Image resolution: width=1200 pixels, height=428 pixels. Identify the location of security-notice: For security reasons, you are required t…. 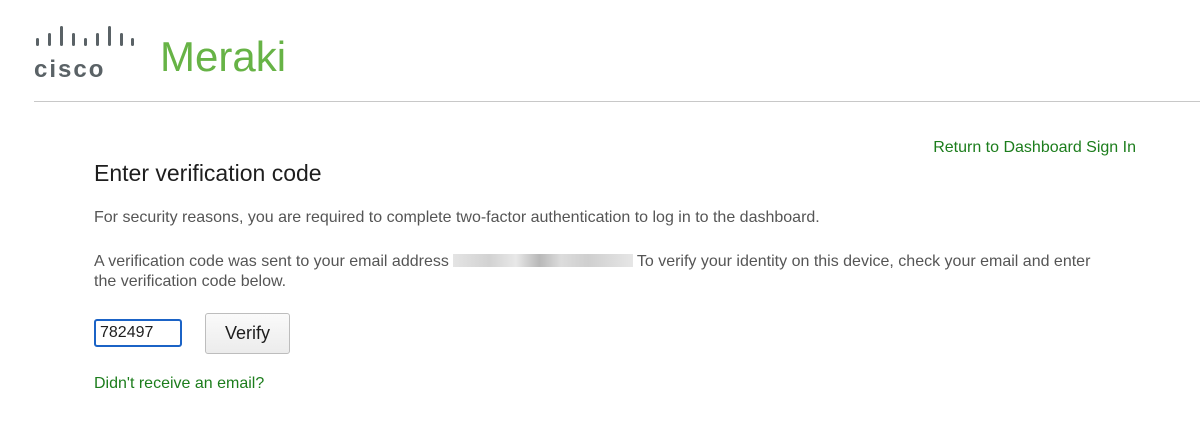
(457, 217).